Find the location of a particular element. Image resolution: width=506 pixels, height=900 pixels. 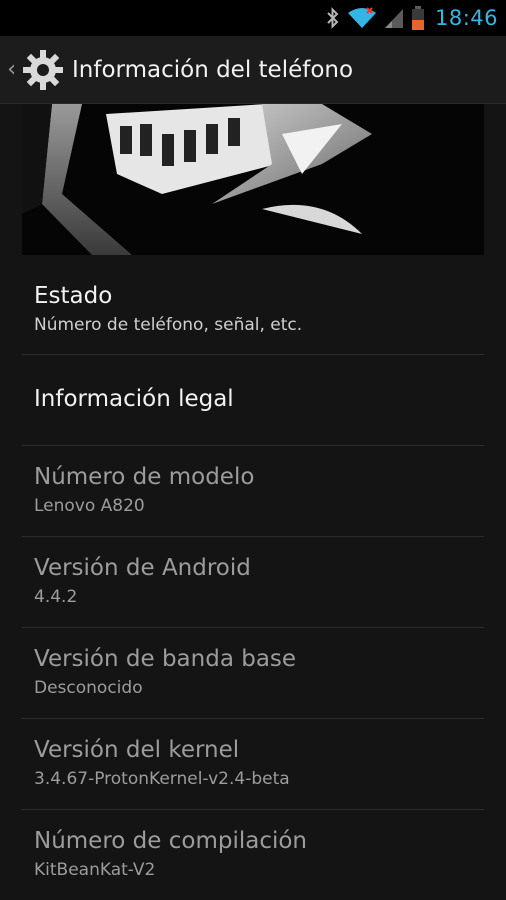

item-title: Número de compilación is located at coordinates (171, 841).